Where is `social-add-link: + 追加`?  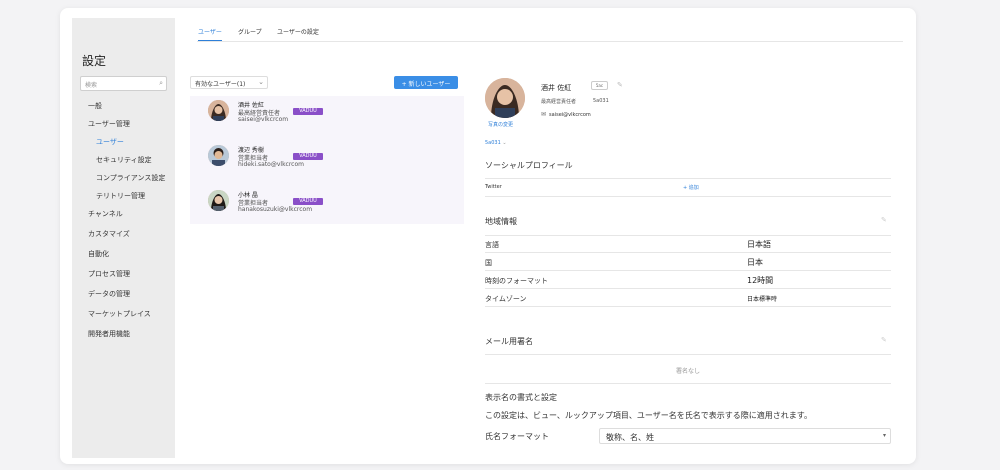 social-add-link: + 追加 is located at coordinates (691, 187).